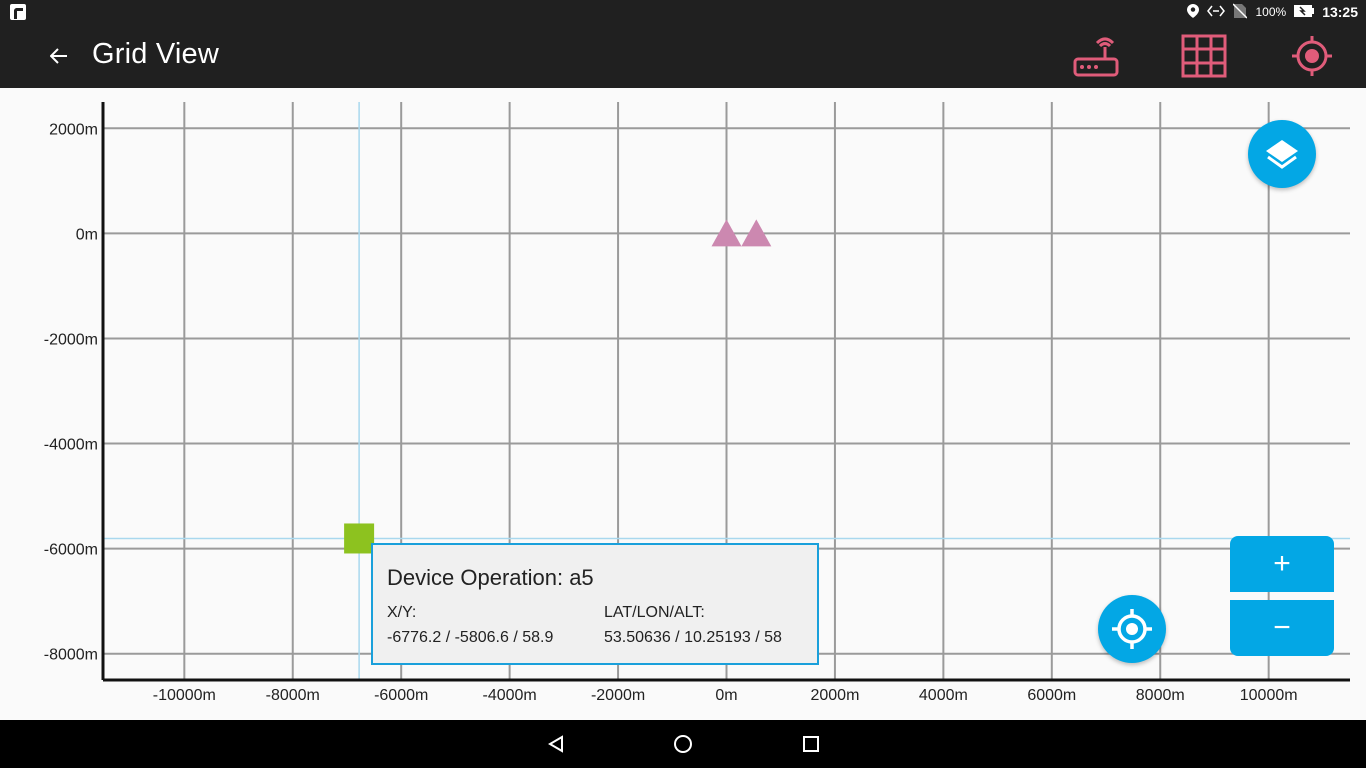 The width and height of the screenshot is (1366, 768). I want to click on router-button, so click(1096, 56).